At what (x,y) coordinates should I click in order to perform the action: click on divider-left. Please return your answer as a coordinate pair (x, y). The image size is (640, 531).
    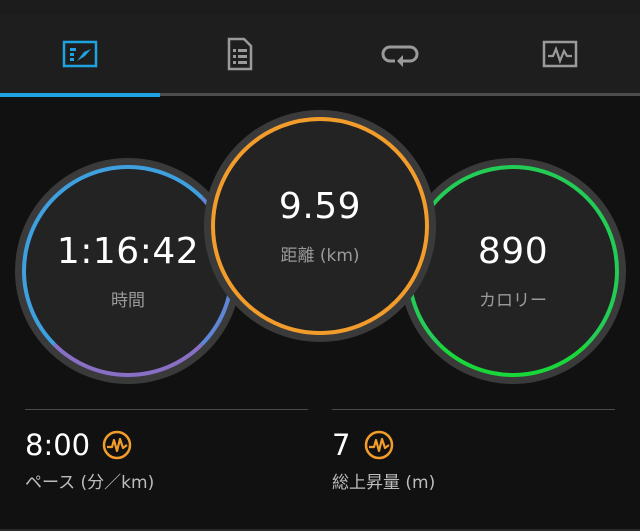
    Looking at the image, I should click on (166, 409).